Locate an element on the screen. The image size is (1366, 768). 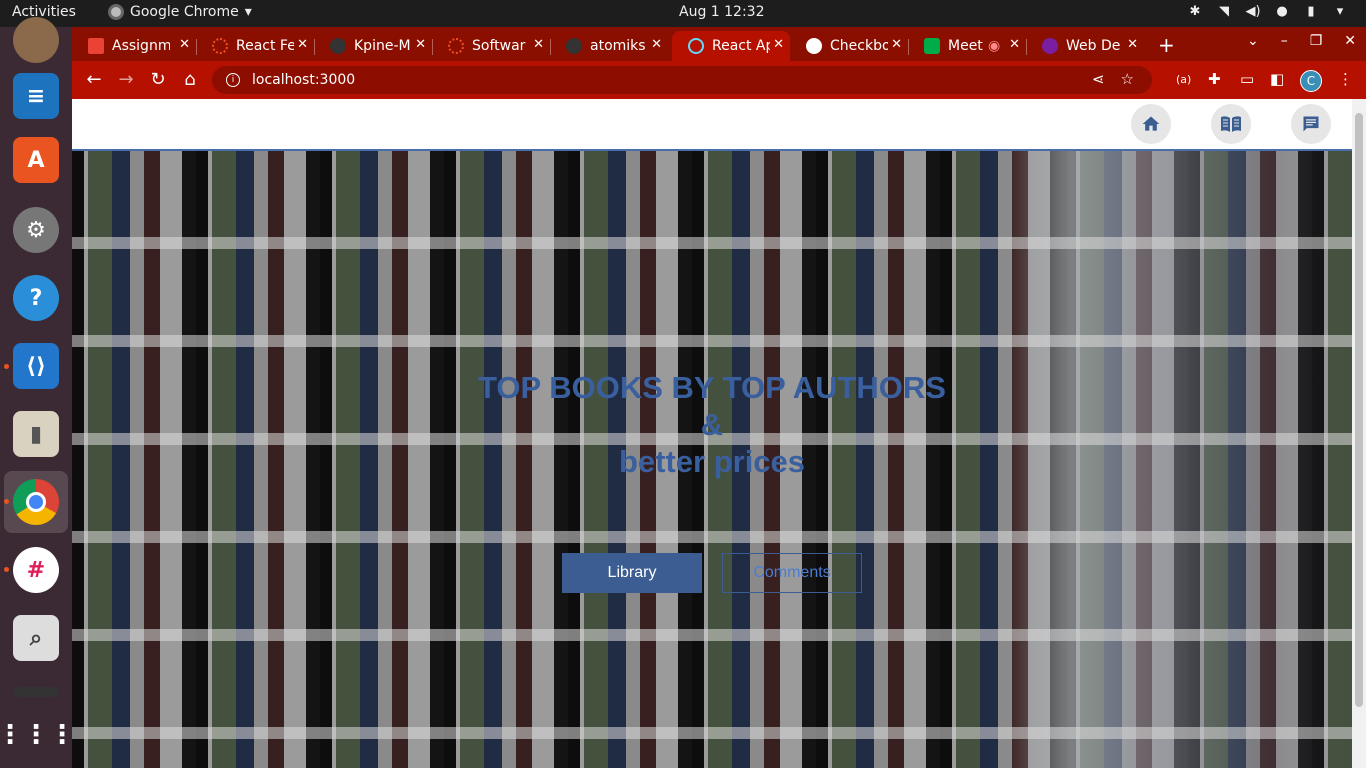
forward-icon: → is located at coordinates (126, 79).